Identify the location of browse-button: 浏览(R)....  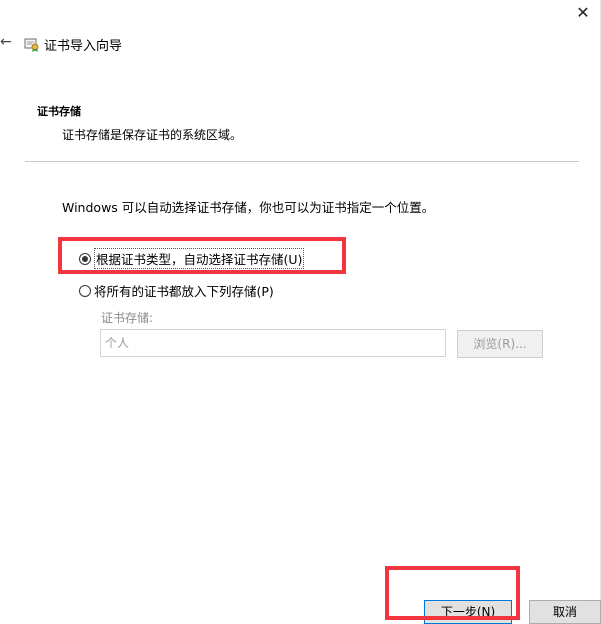
(500, 344).